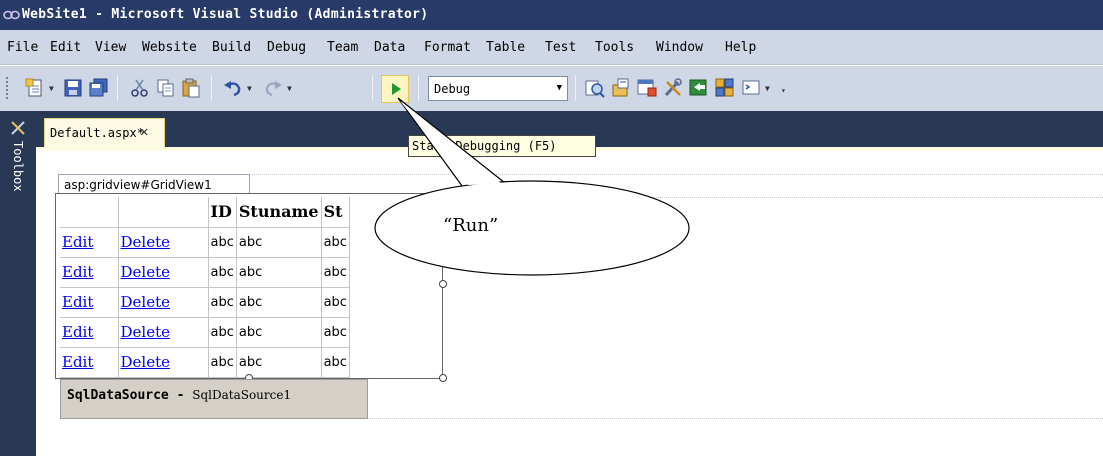 Image resolution: width=1103 pixels, height=456 pixels. What do you see at coordinates (231, 47) in the screenshot?
I see `menu-build: Build` at bounding box center [231, 47].